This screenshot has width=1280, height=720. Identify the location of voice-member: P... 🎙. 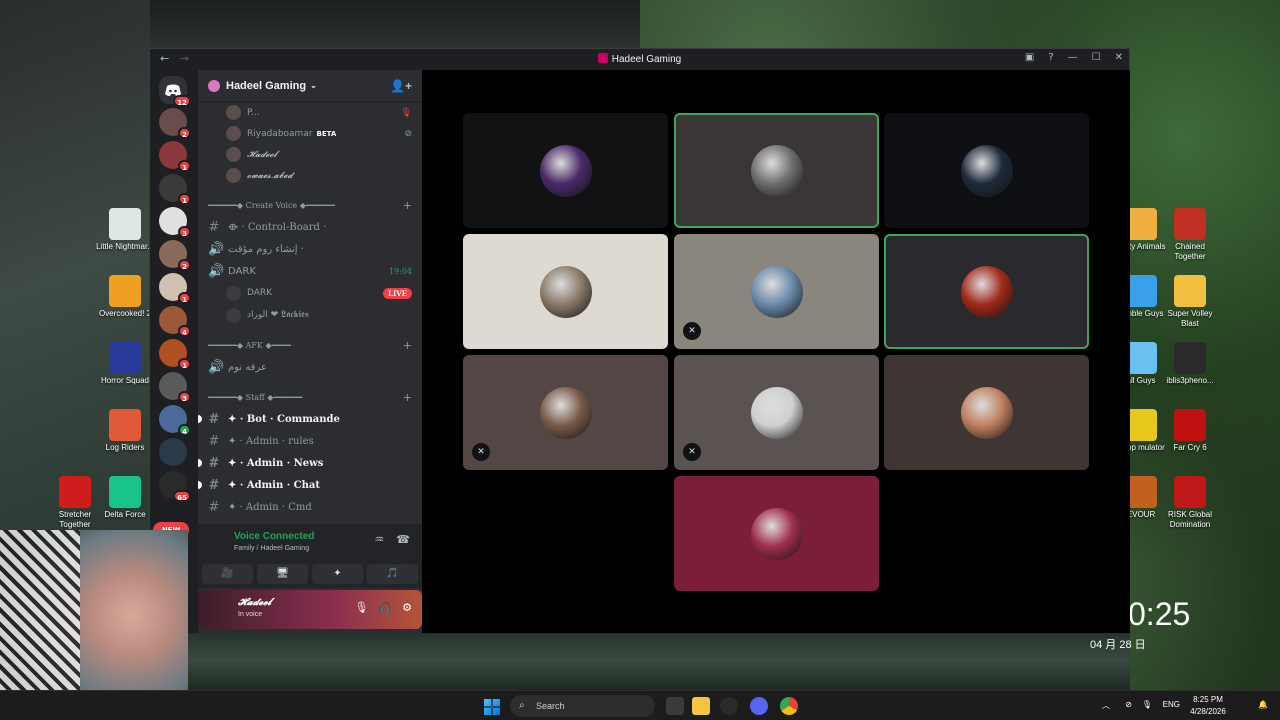
(310, 112).